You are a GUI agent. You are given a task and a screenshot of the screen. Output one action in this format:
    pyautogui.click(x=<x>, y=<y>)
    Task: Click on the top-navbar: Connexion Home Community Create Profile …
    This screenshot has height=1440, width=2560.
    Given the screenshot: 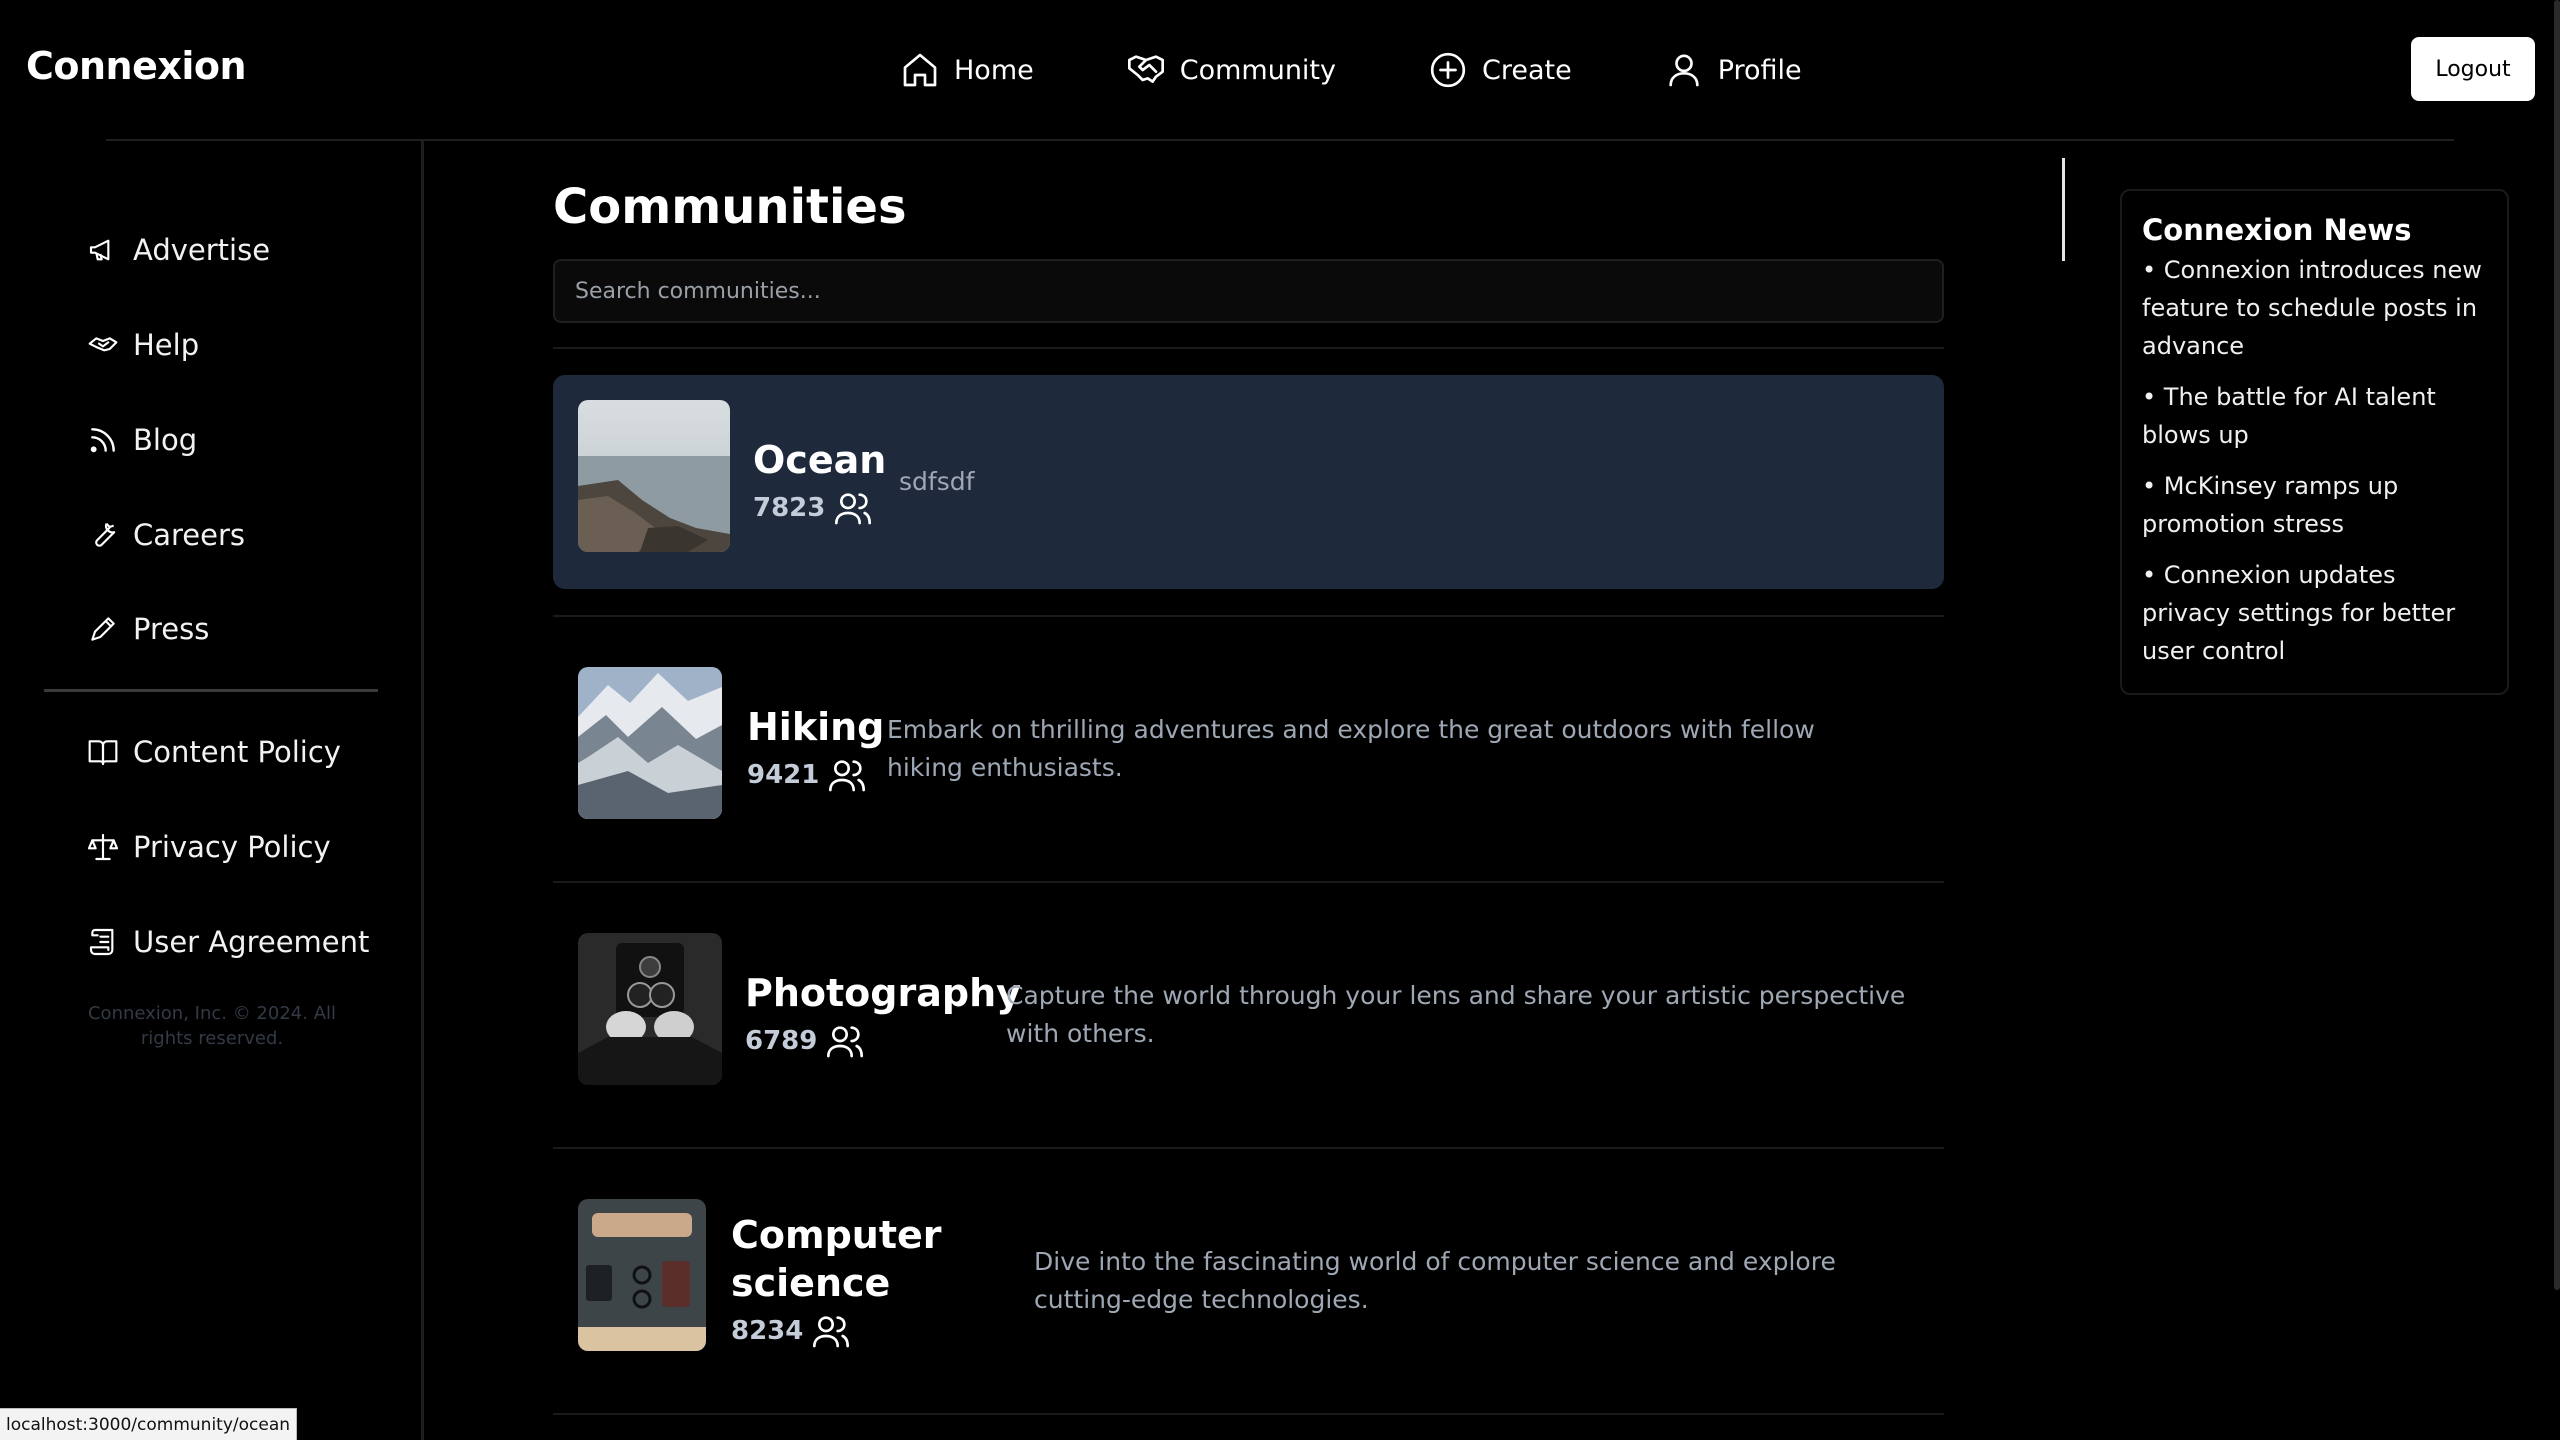 What is the action you would take?
    pyautogui.click(x=1280, y=69)
    